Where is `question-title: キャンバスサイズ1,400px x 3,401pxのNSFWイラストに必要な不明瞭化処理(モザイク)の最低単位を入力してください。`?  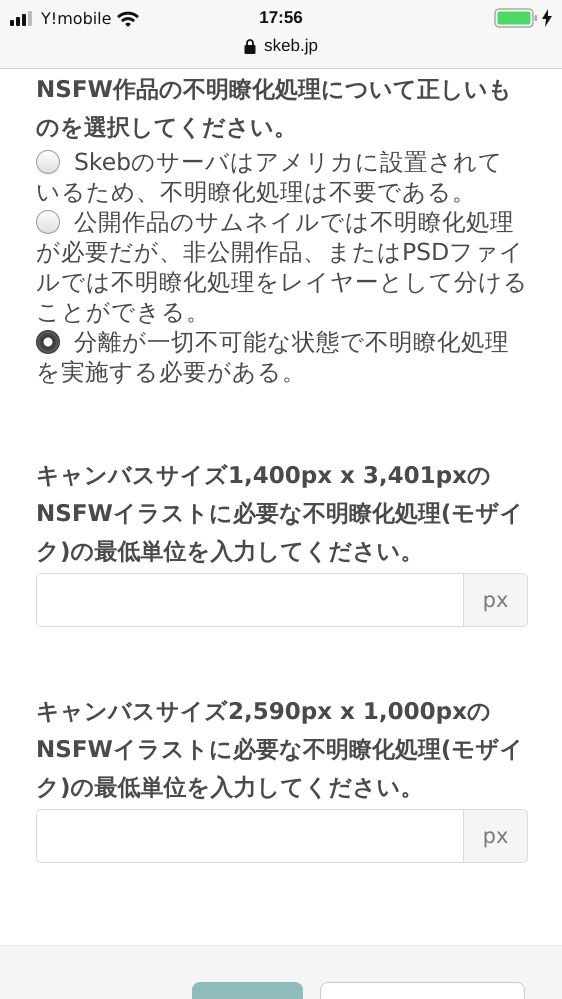
question-title: キャンバスサイズ1,400px x 3,401pxのNSFWイラストに必要な不明瞭化処理(モザイク)の最低単位を入力してください。 is located at coordinates (280, 514).